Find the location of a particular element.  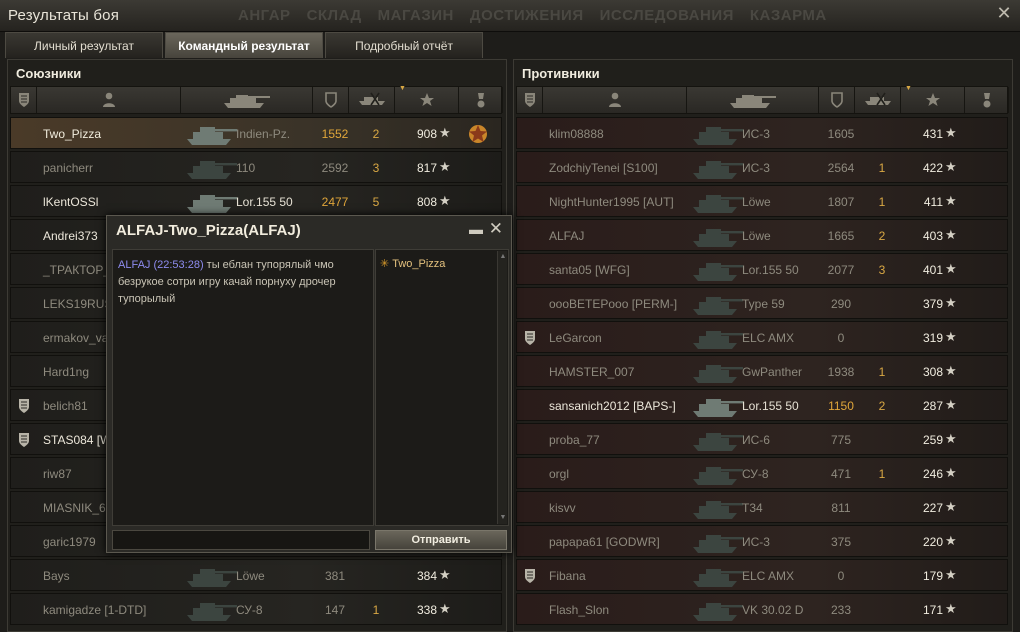

player-row: Flash_Slon VK 30.02 D 233 171 ★ is located at coordinates (762, 609).